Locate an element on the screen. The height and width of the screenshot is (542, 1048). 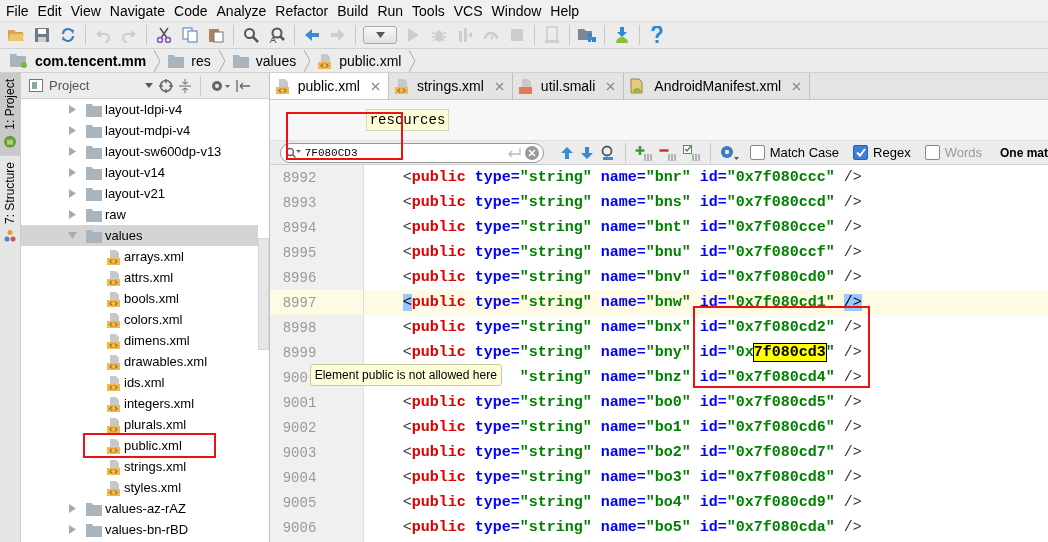
tree-item: drawables.xml is located at coordinates (159, 361).